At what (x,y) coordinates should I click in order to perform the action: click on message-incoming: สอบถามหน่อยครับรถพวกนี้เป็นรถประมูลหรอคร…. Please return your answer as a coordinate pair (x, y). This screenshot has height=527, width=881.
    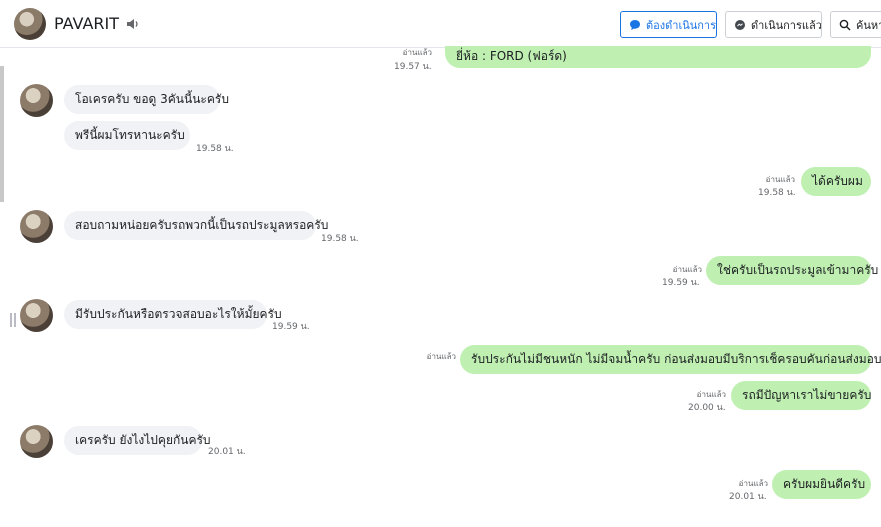
    Looking at the image, I should click on (196, 225).